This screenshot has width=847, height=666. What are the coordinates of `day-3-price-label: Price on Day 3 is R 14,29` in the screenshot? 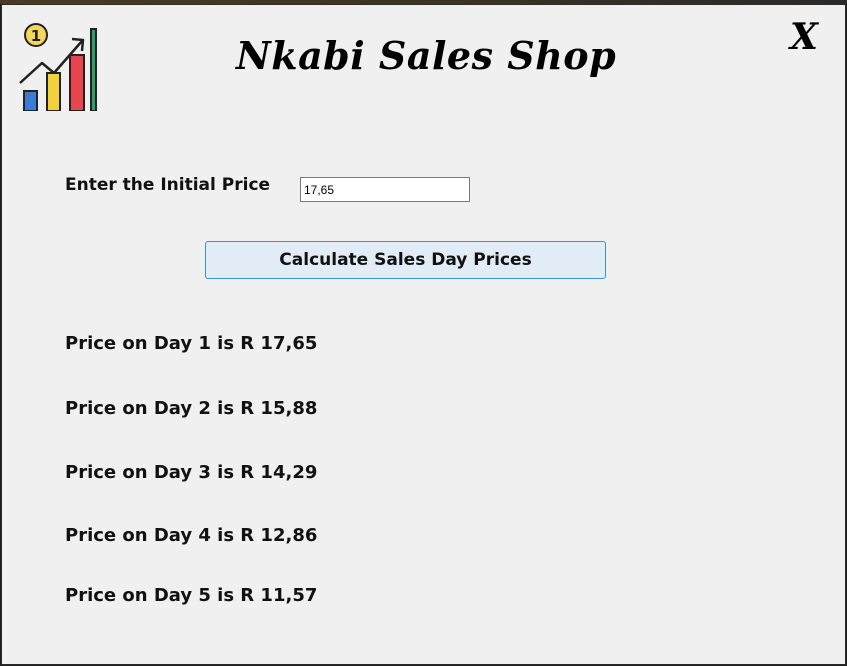 It's located at (191, 472).